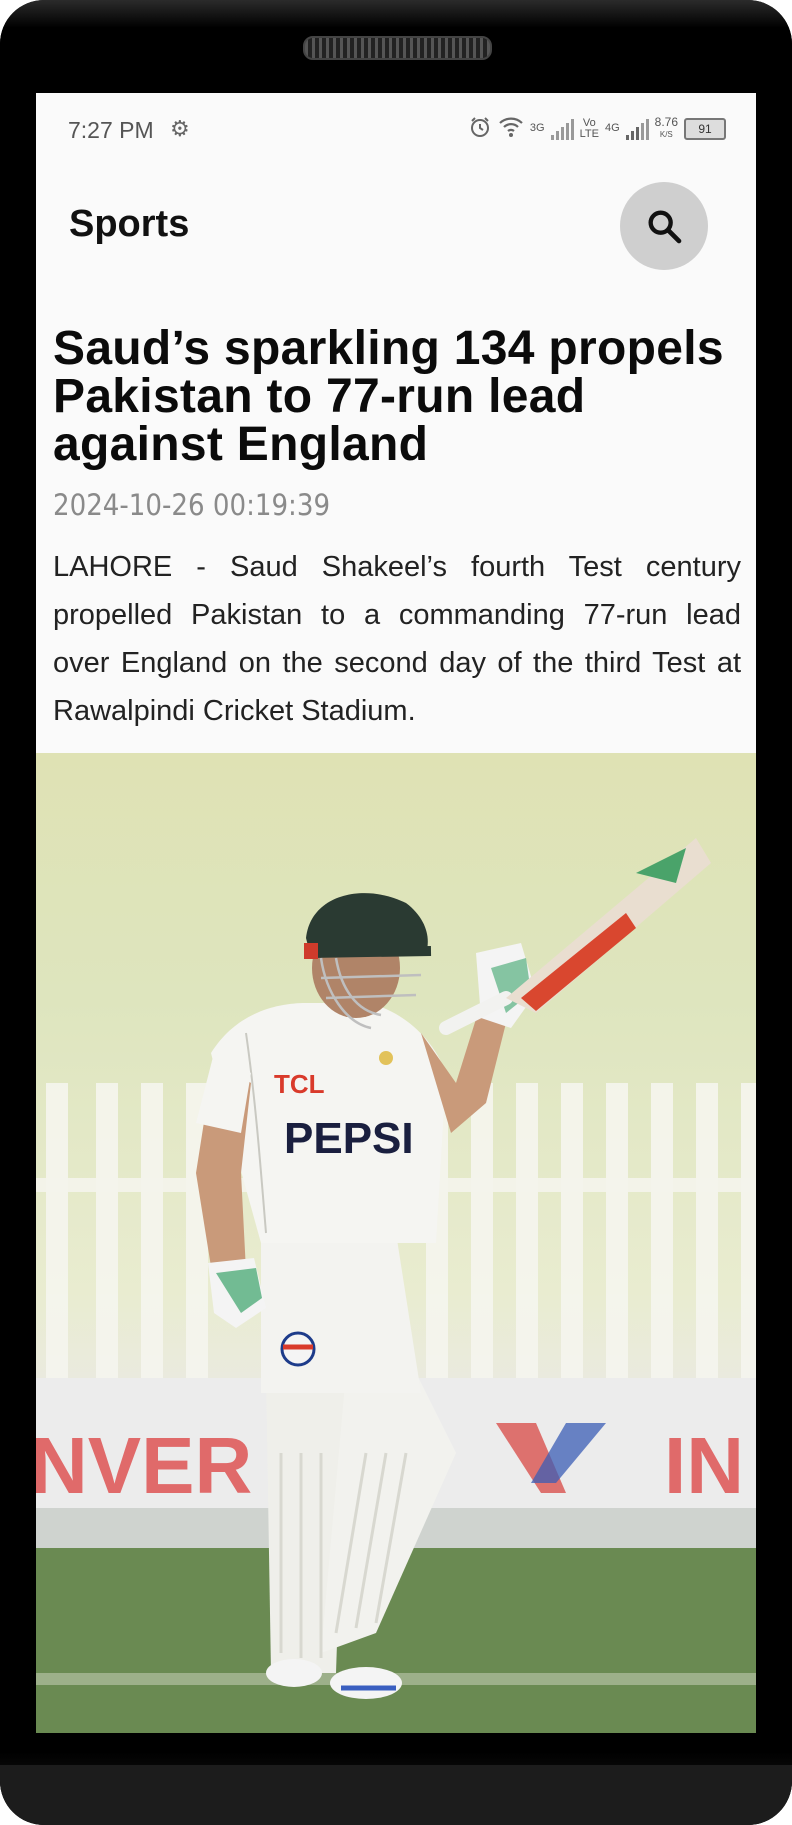 The image size is (792, 1825). I want to click on phone-top-bezel, so click(396, 46).